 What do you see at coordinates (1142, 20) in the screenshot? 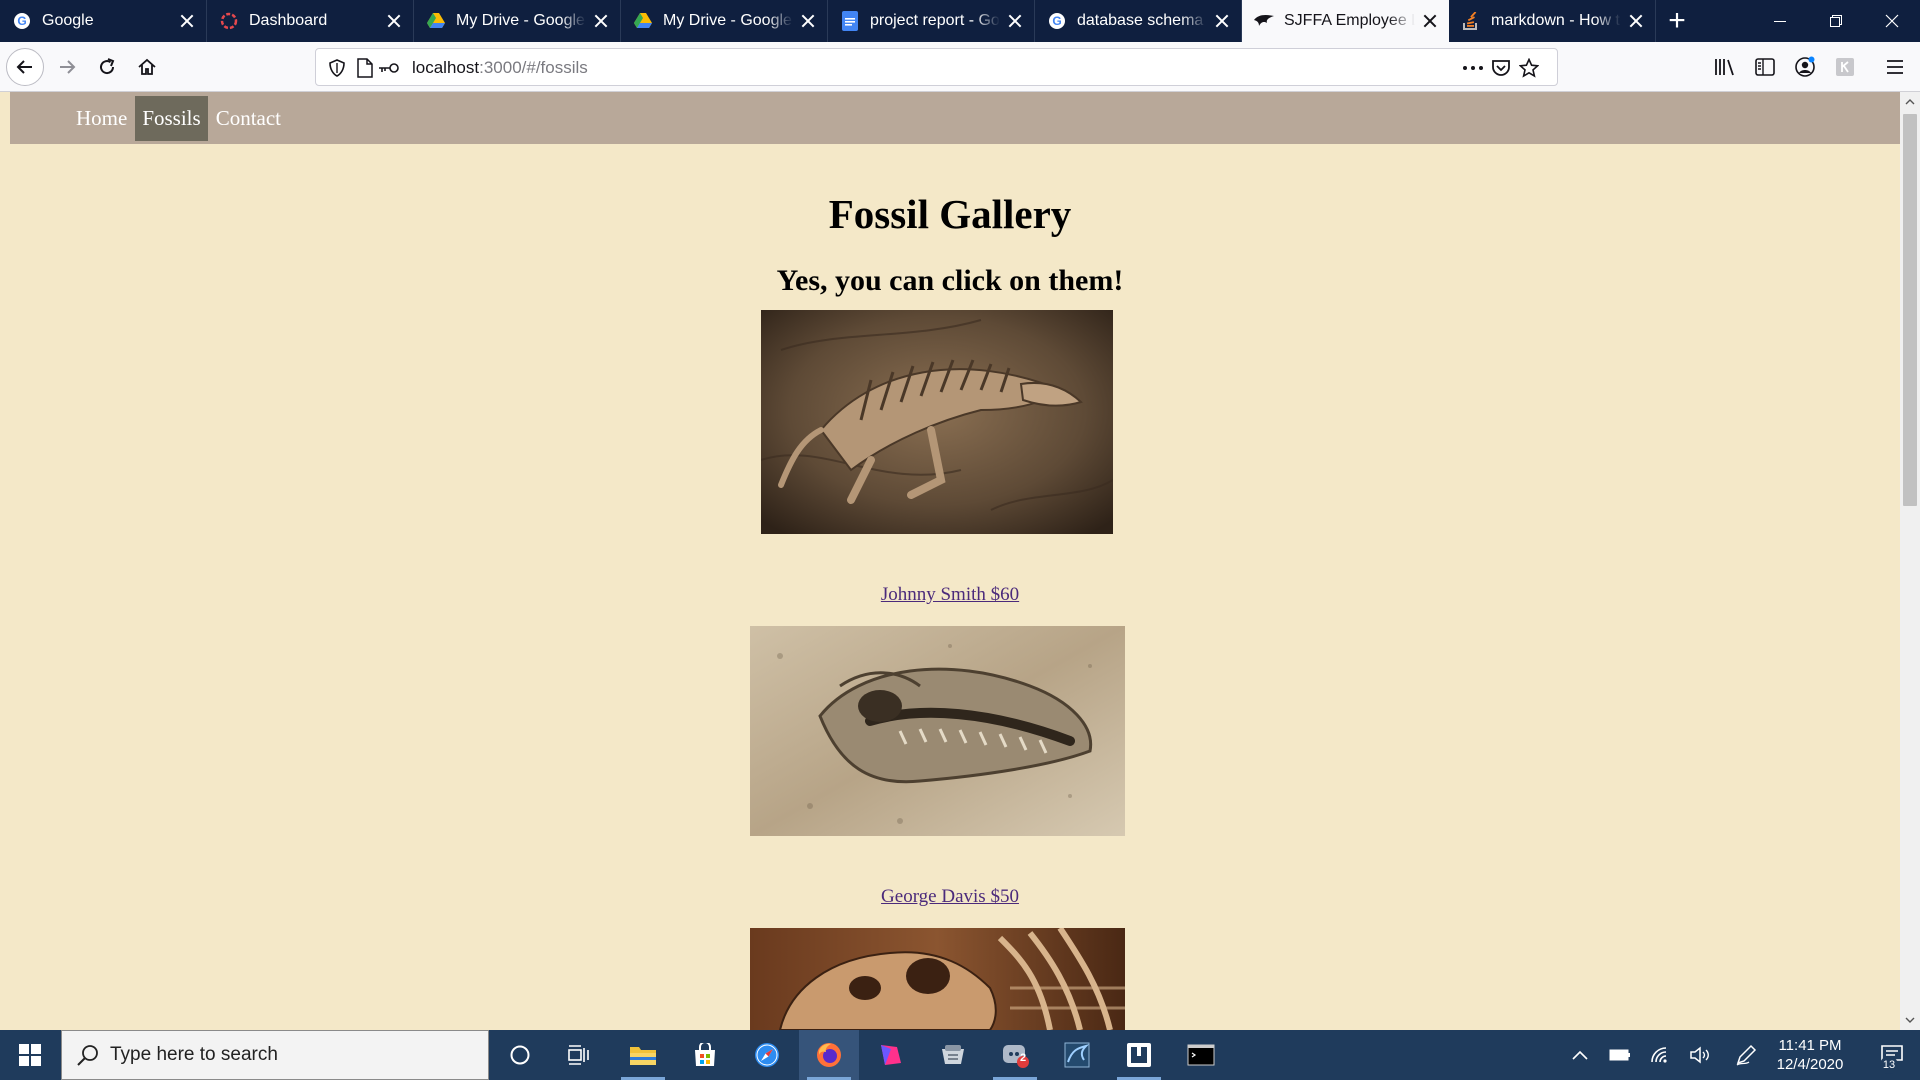
I see `tab-label: database schema diagram` at bounding box center [1142, 20].